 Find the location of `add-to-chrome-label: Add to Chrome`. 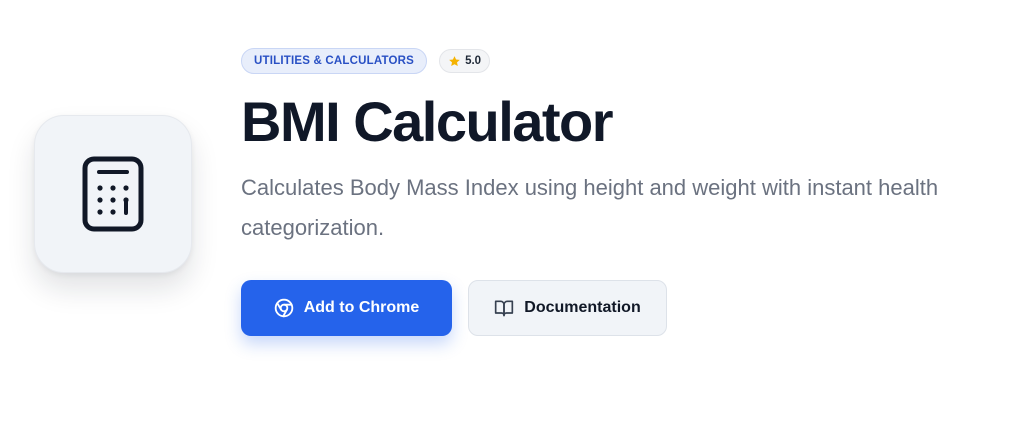

add-to-chrome-label: Add to Chrome is located at coordinates (361, 307).